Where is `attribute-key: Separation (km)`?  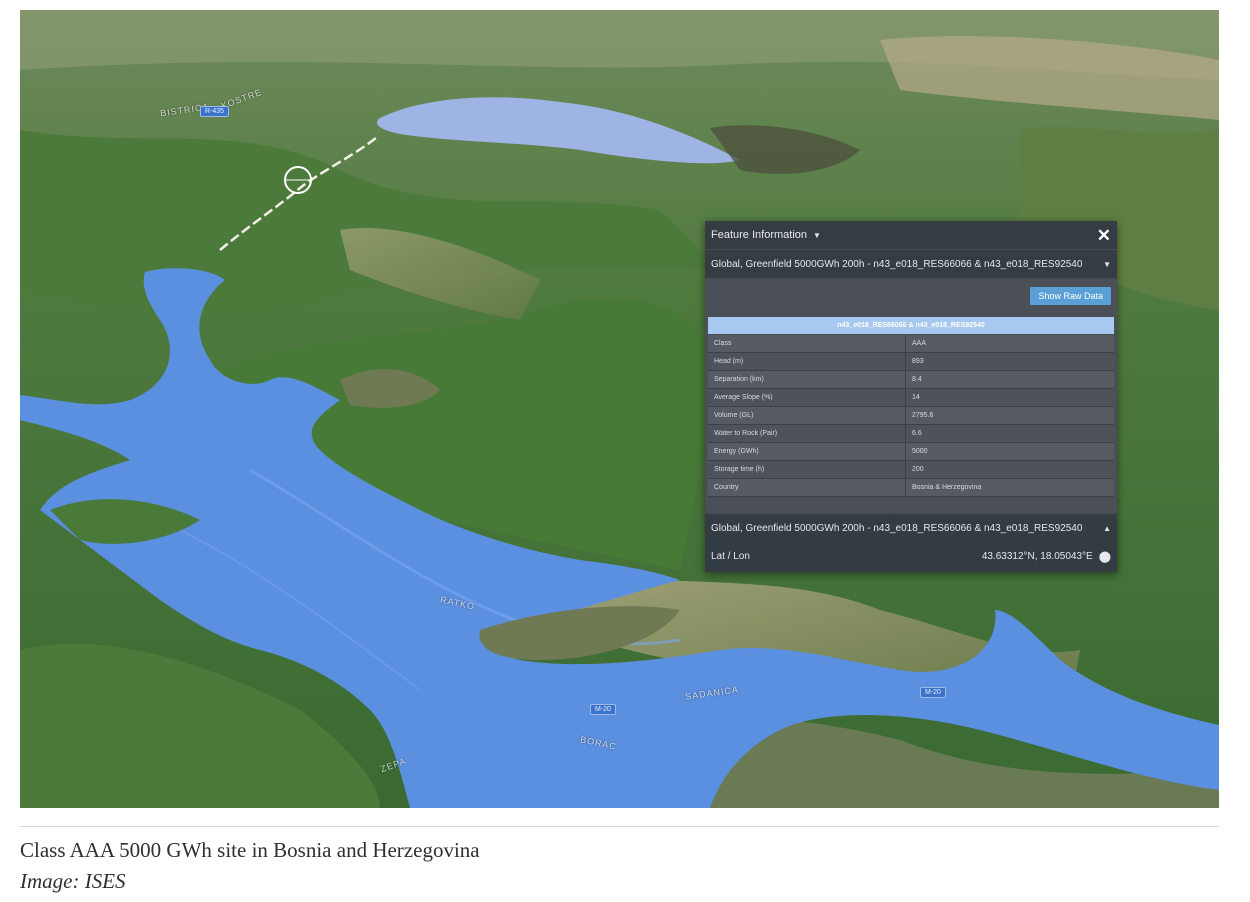
attribute-key: Separation (km) is located at coordinates (807, 379).